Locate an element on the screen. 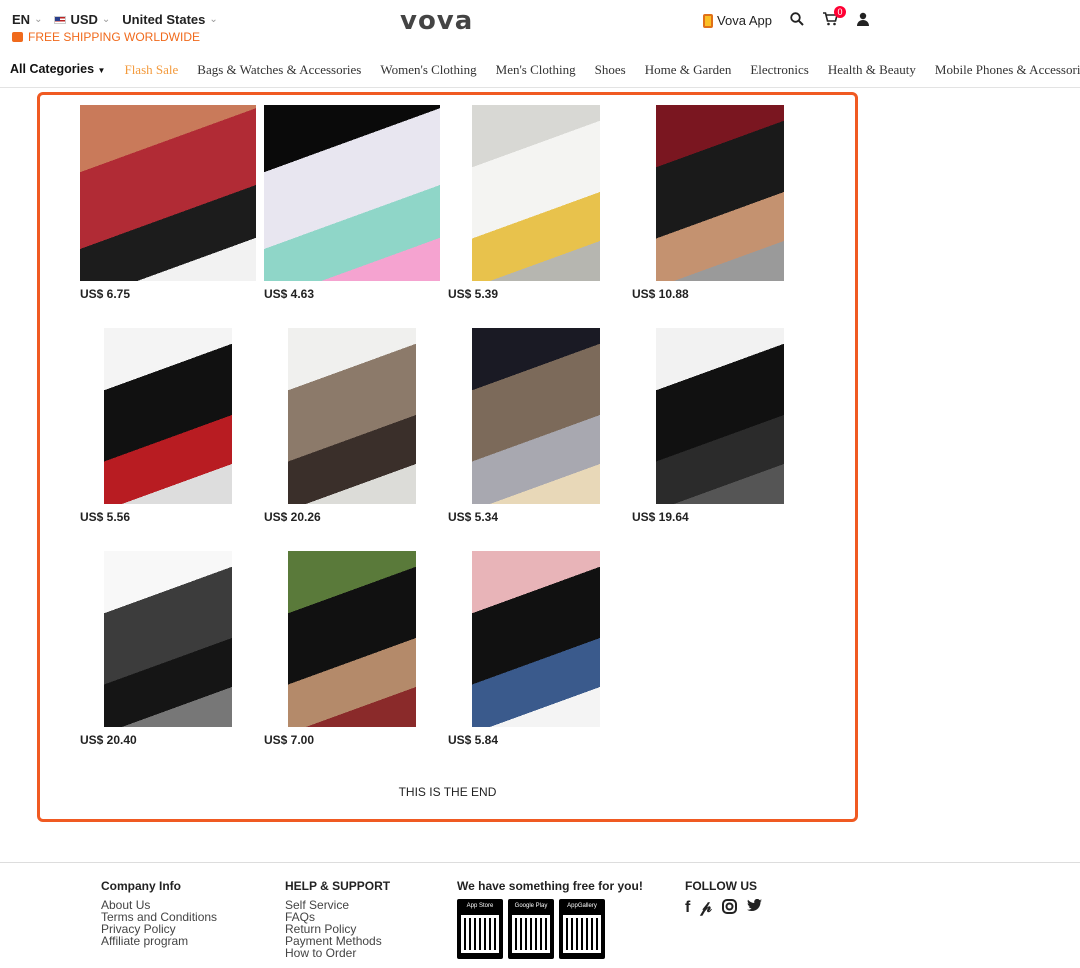 The height and width of the screenshot is (968, 1080). nav-womens-clothing: Women's Clothing is located at coordinates (428, 74).